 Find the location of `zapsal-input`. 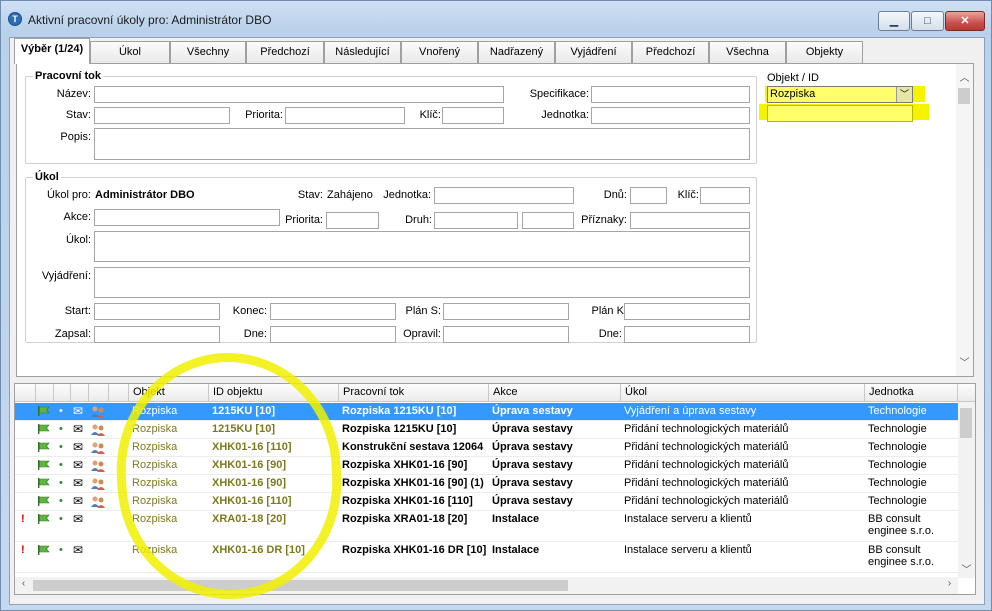

zapsal-input is located at coordinates (157, 334).